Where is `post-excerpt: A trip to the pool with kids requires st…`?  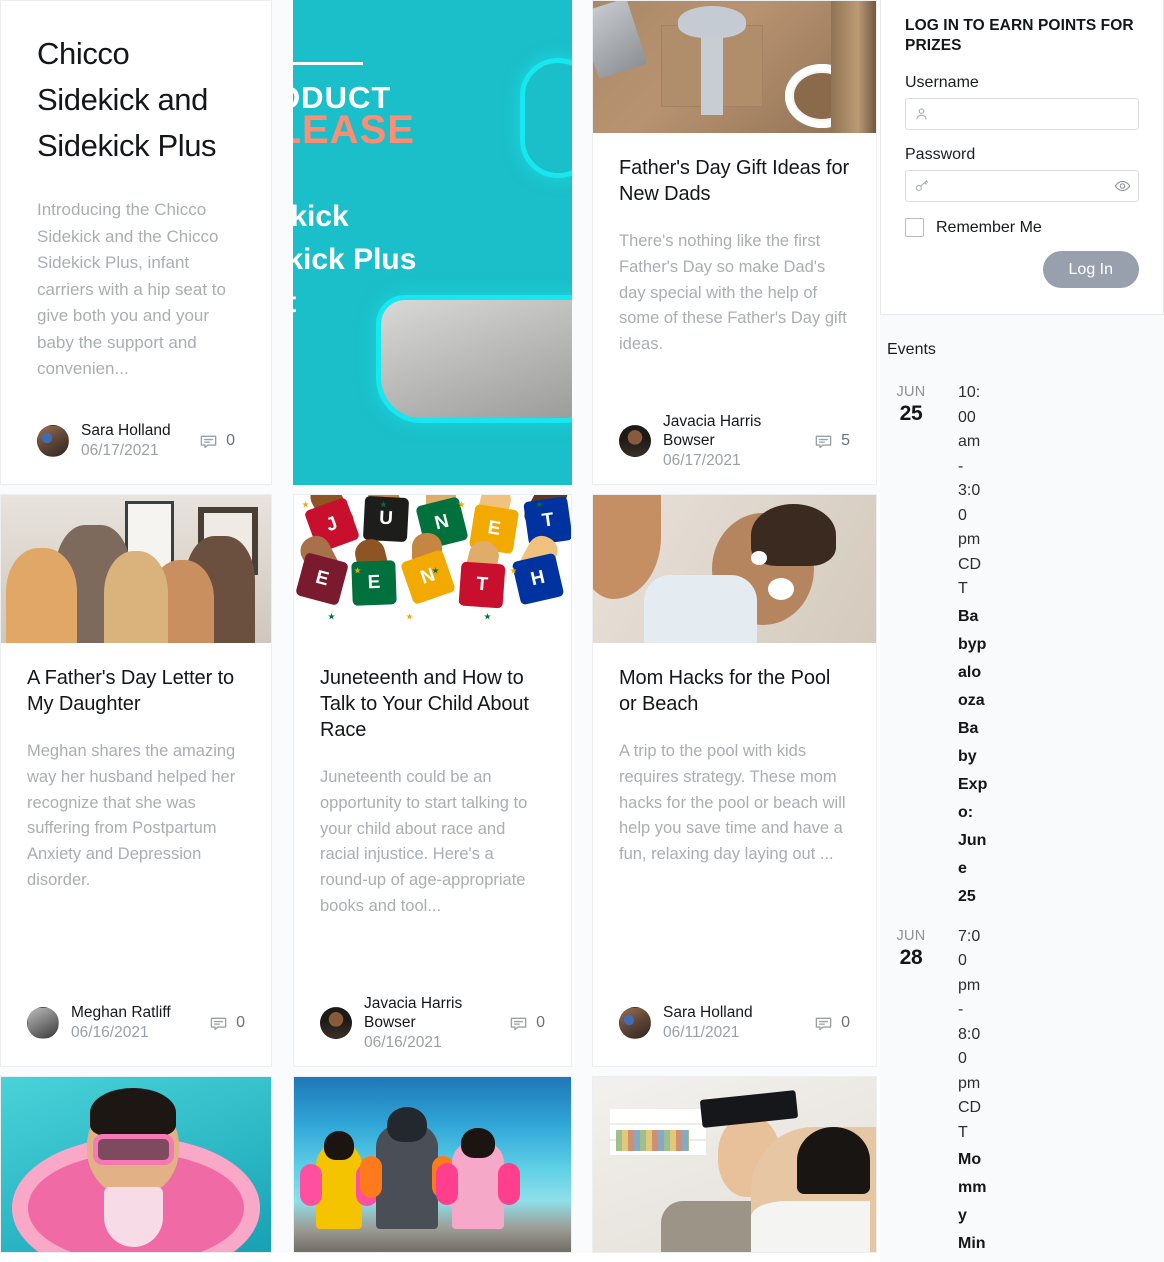
post-excerpt: A trip to the pool with kids requires st… is located at coordinates (732, 803).